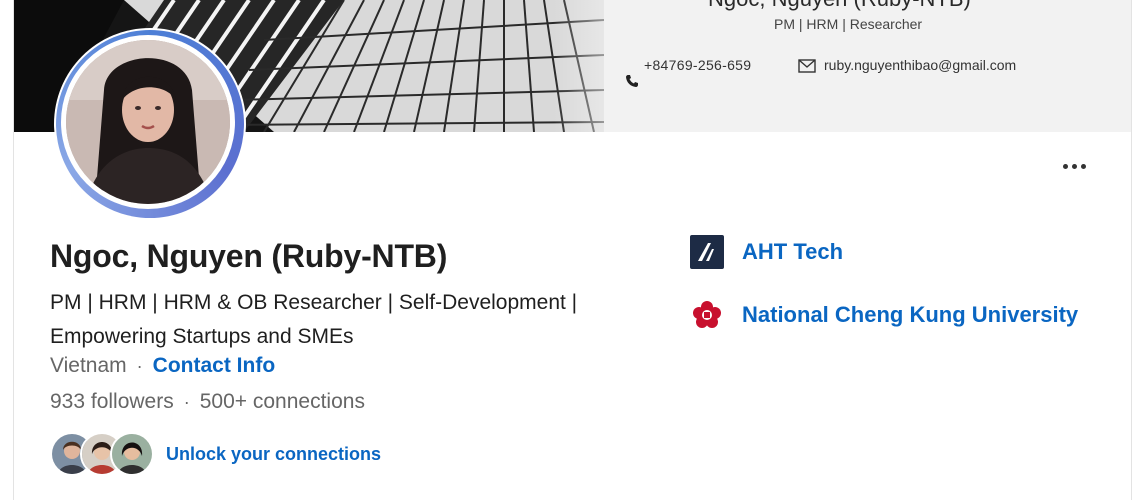 Image resolution: width=1142 pixels, height=500 pixels. Describe the element at coordinates (102, 454) in the screenshot. I see `connection-avatars` at that location.